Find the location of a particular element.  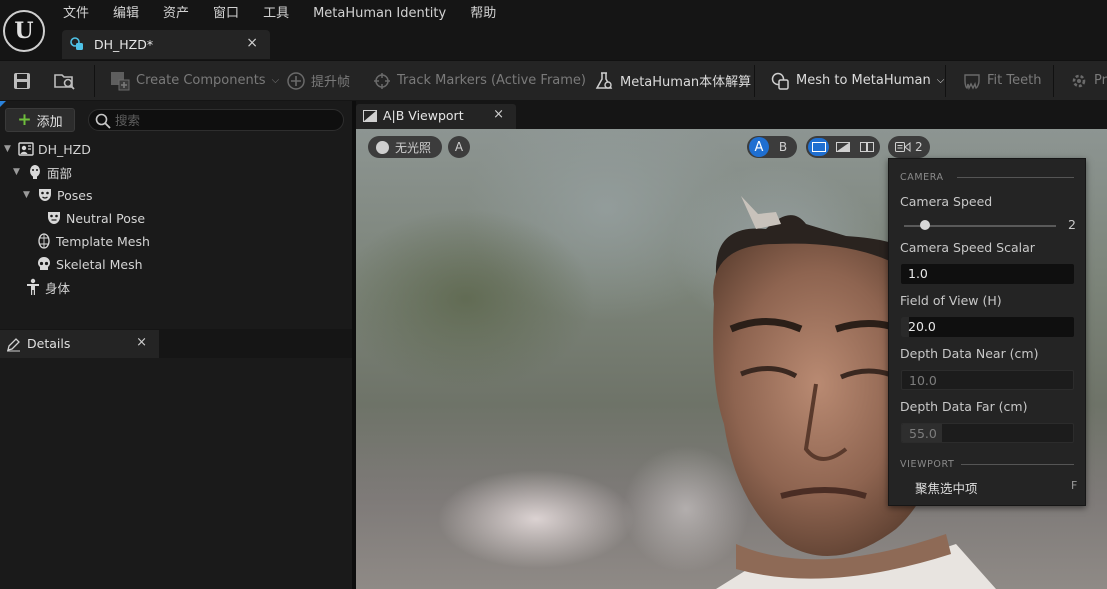

document-tab-label: DH_HZD* is located at coordinates (124, 44).